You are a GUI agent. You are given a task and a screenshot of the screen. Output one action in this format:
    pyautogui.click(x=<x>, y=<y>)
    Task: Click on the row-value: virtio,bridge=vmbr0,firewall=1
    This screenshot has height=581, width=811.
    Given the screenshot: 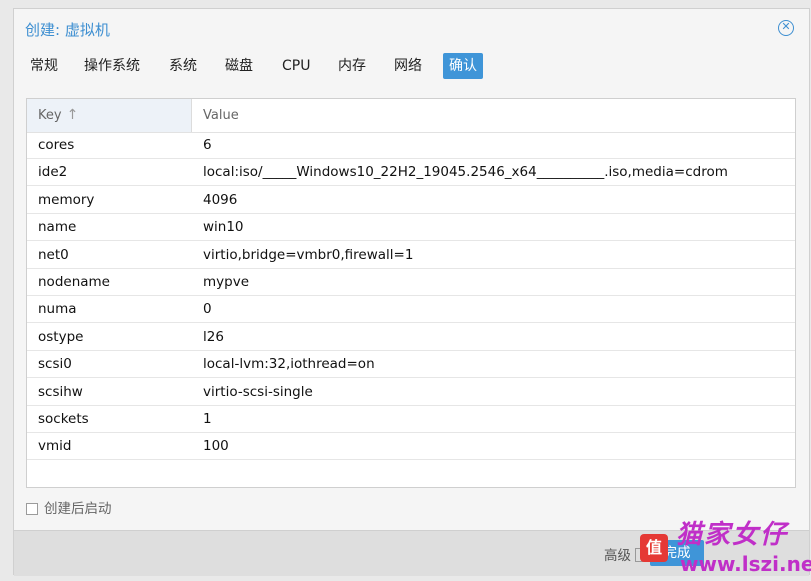 What is the action you would take?
    pyautogui.click(x=308, y=254)
    